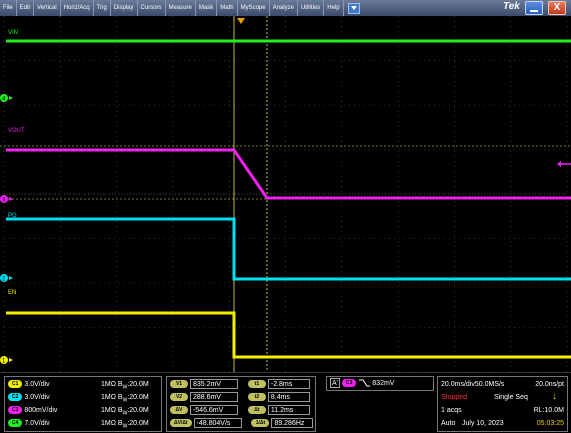  Describe the element at coordinates (37, 423) in the screenshot. I see `channel-scale: 7.0V/div` at that location.